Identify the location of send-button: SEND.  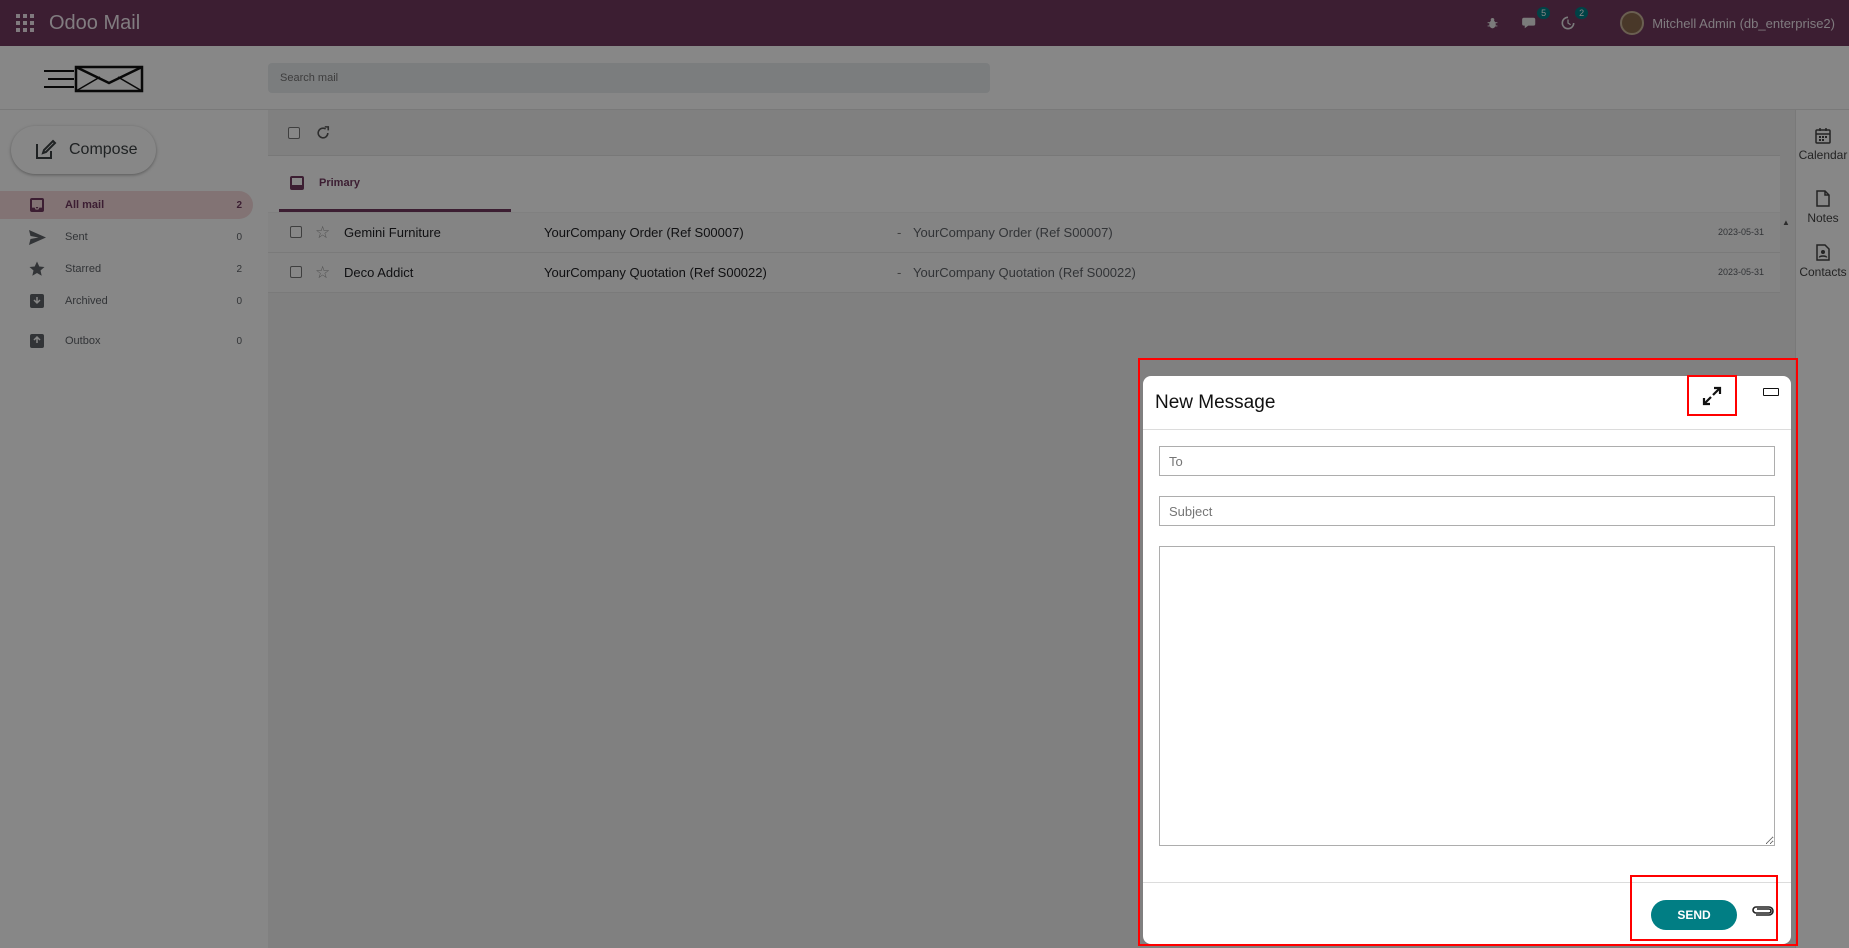
(1694, 915).